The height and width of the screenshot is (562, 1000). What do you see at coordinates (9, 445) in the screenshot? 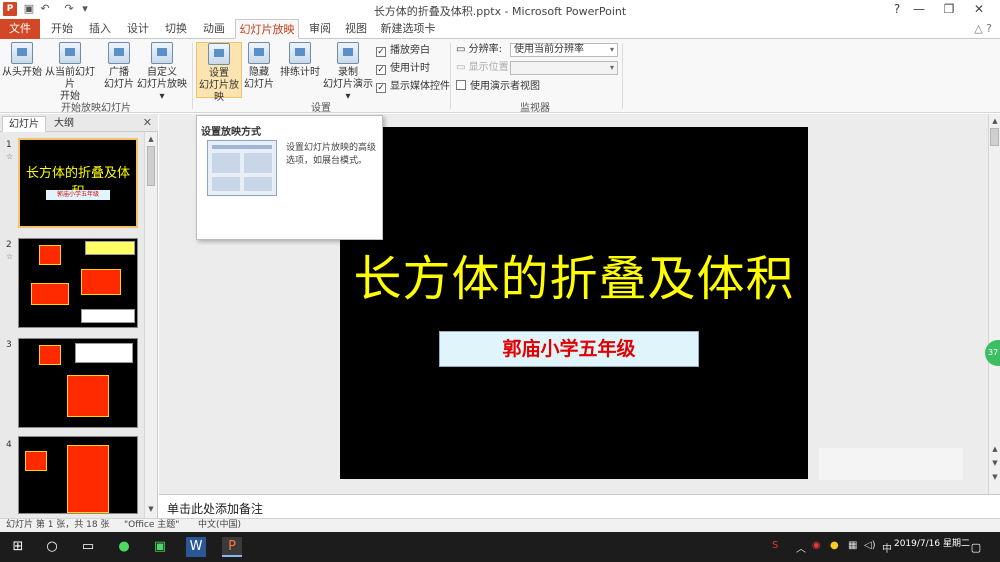
I see `slide-number: 4` at bounding box center [9, 445].